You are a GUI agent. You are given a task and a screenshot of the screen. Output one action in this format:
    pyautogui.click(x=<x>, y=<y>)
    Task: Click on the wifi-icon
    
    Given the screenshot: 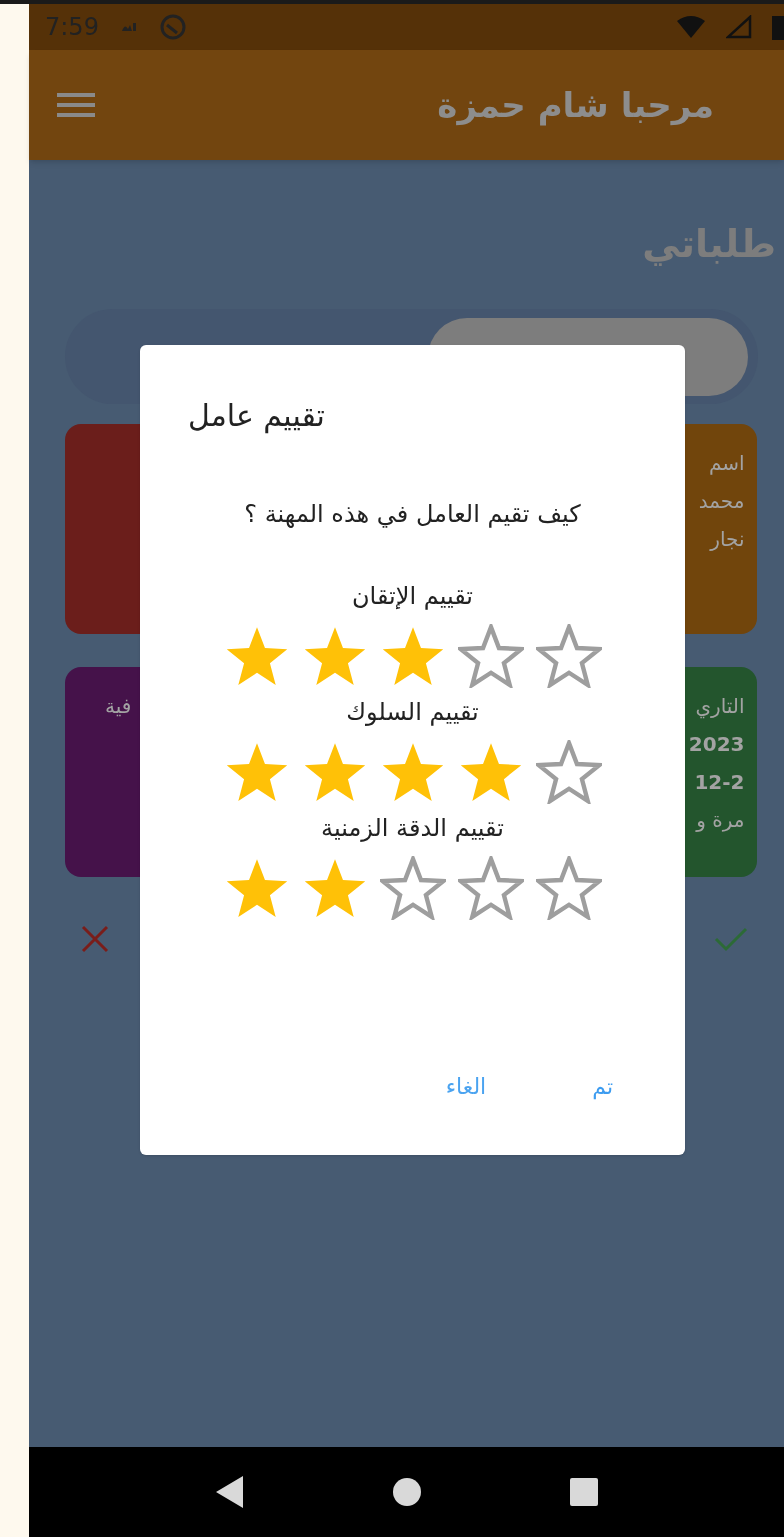 What is the action you would take?
    pyautogui.click(x=691, y=27)
    